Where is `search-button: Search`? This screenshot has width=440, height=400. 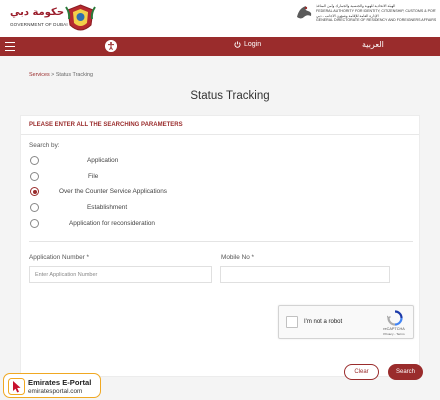
search-button: Search is located at coordinates (405, 372).